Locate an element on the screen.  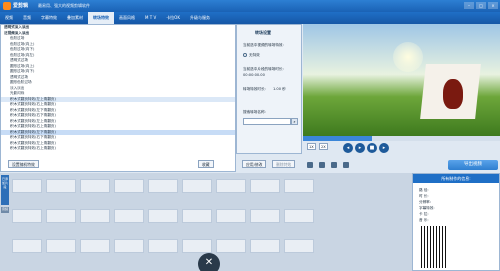
stop-icon: ■ is located at coordinates (372, 148).